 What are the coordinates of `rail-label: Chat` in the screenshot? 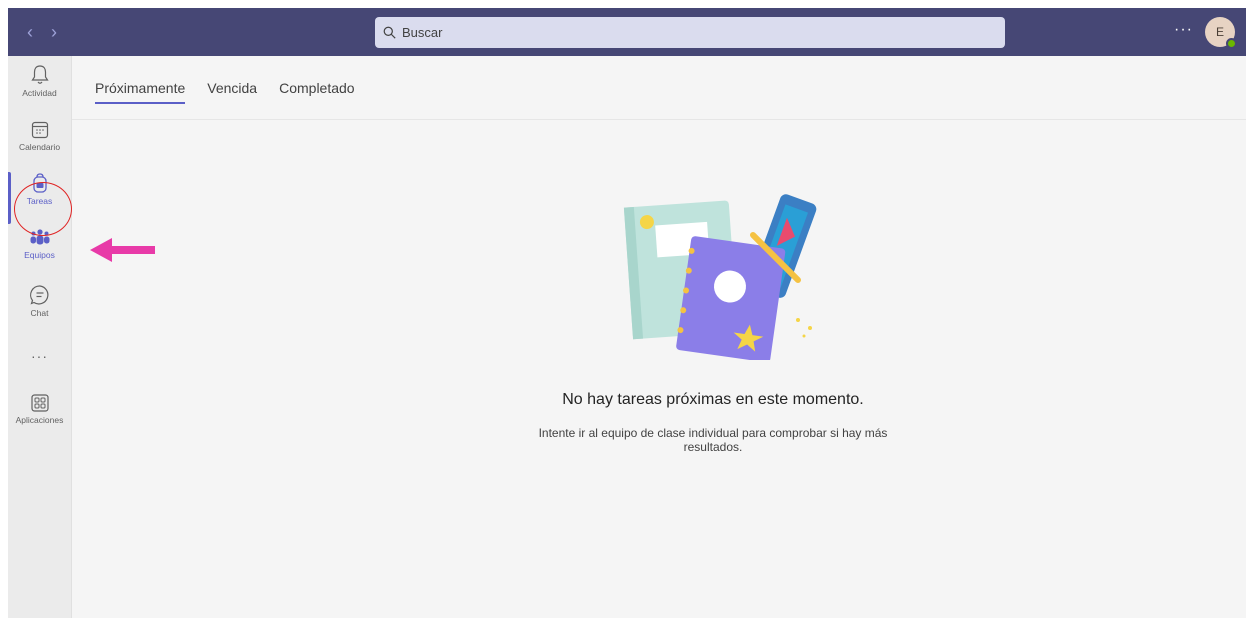 It's located at (39, 313).